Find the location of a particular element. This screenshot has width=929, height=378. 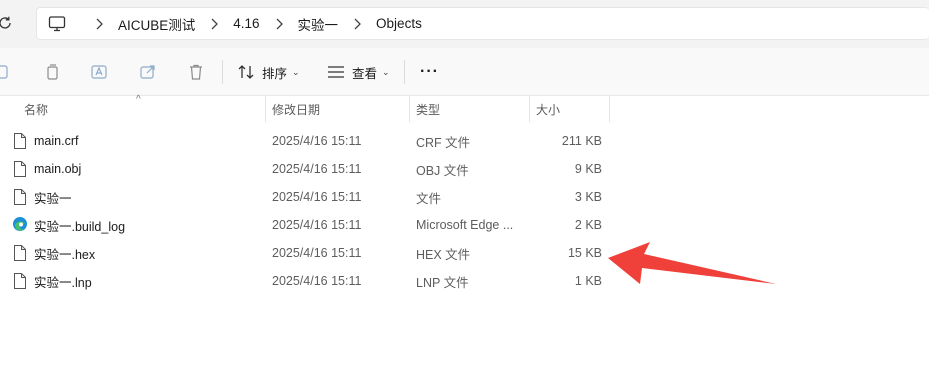

file-name-cell: main.obj is located at coordinates (46, 169).